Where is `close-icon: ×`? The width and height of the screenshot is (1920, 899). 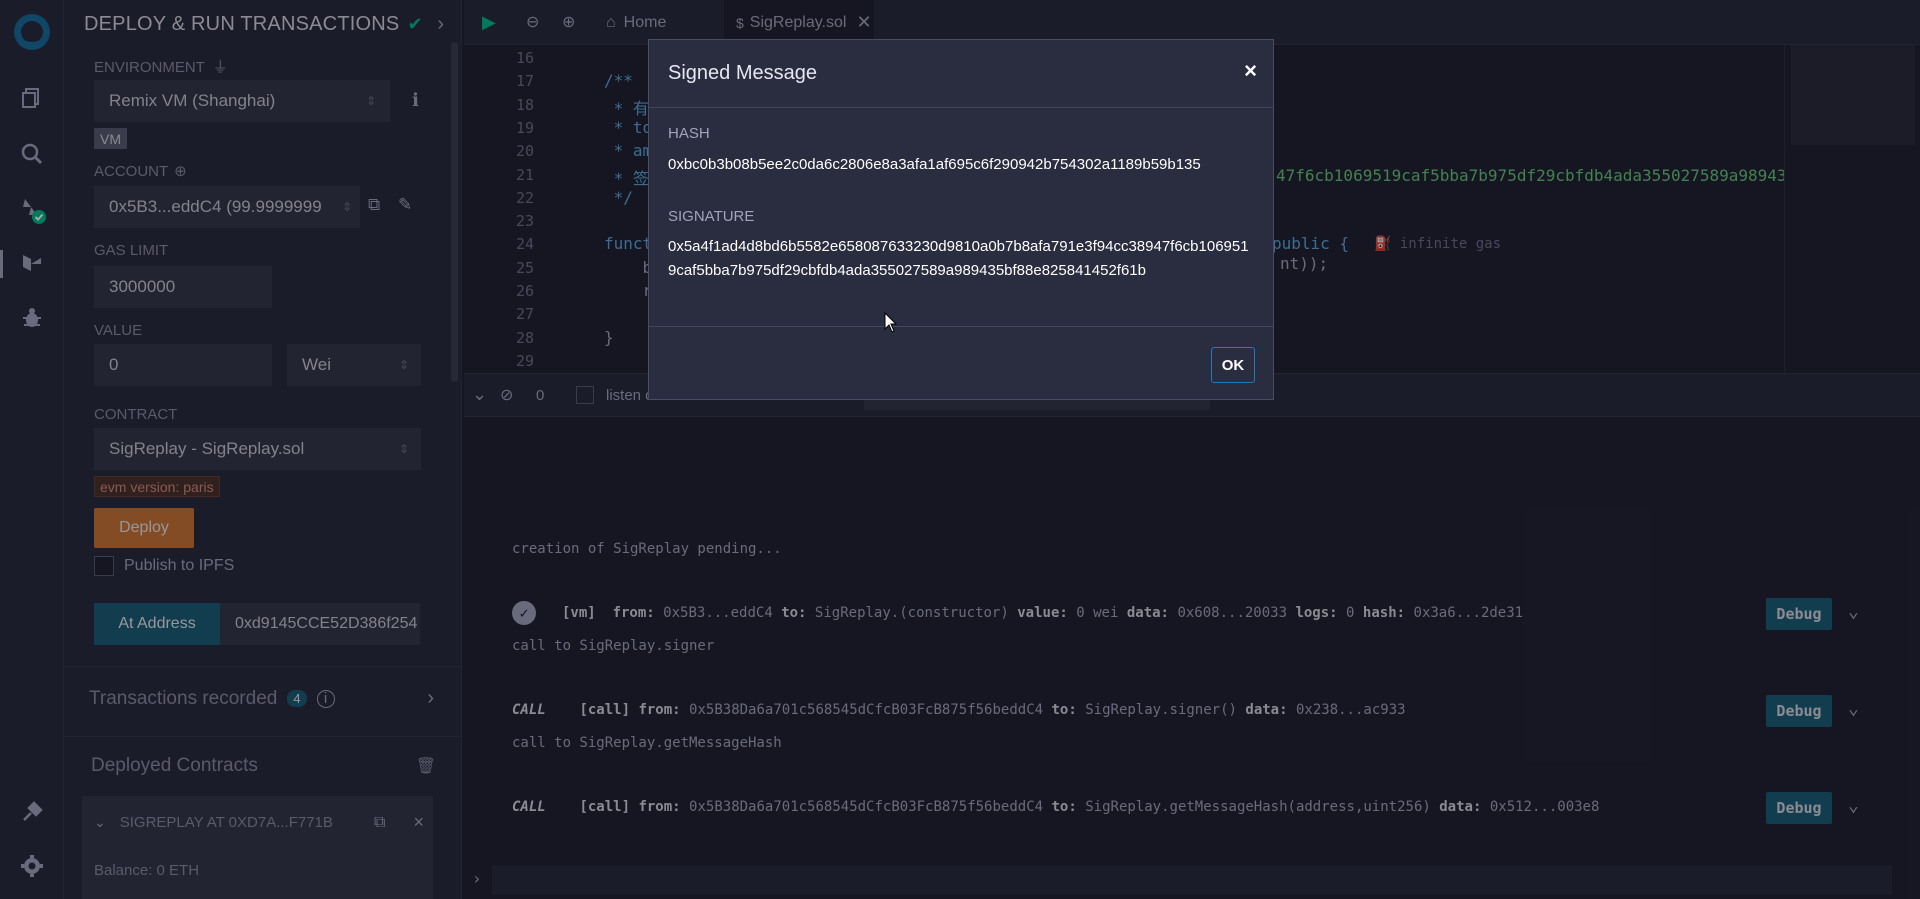 close-icon: × is located at coordinates (1250, 71).